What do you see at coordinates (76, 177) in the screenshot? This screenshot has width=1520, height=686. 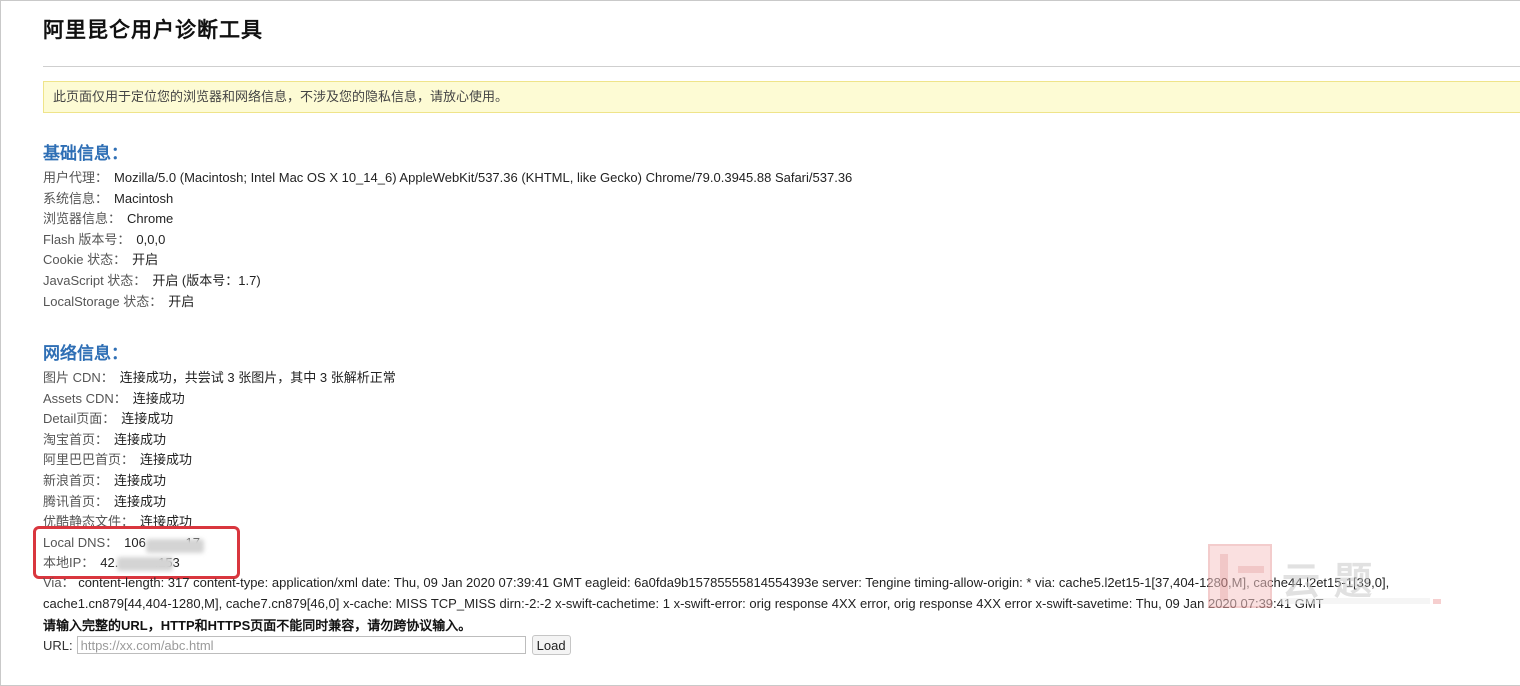 I see `row-label: 用户代理：` at bounding box center [76, 177].